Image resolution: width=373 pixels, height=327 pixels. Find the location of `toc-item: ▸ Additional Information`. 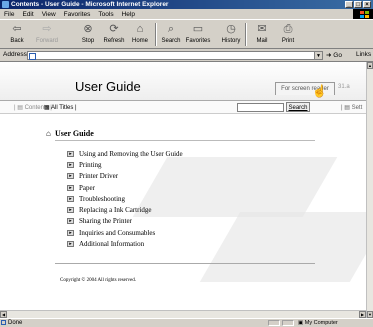

toc-item: ▸ Additional Information is located at coordinates (125, 243).